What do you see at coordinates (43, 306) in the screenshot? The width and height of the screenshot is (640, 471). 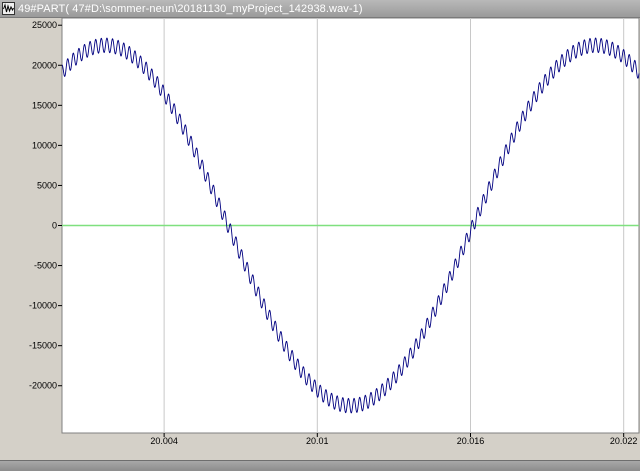 I see `y-tick-label: -10000` at bounding box center [43, 306].